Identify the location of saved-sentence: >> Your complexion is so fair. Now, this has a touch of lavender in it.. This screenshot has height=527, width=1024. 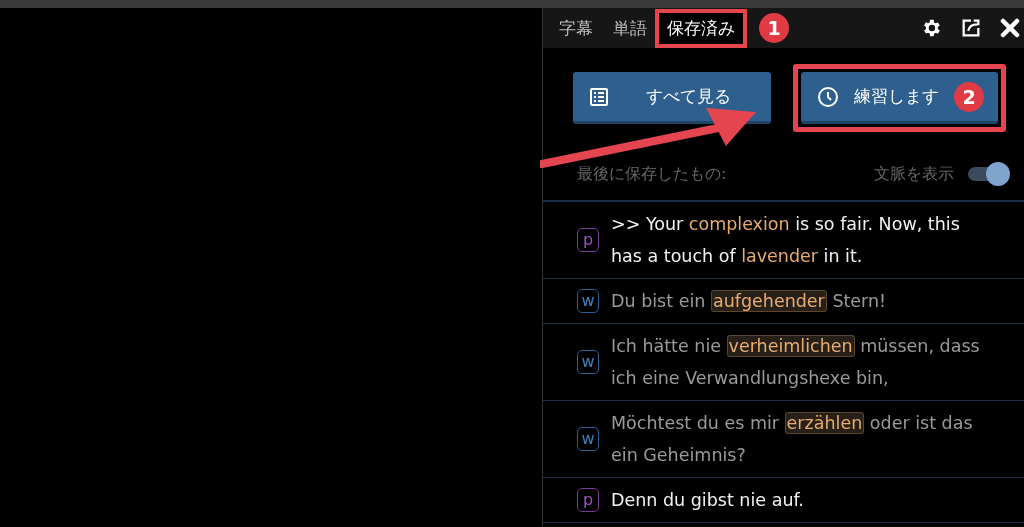
(796, 240).